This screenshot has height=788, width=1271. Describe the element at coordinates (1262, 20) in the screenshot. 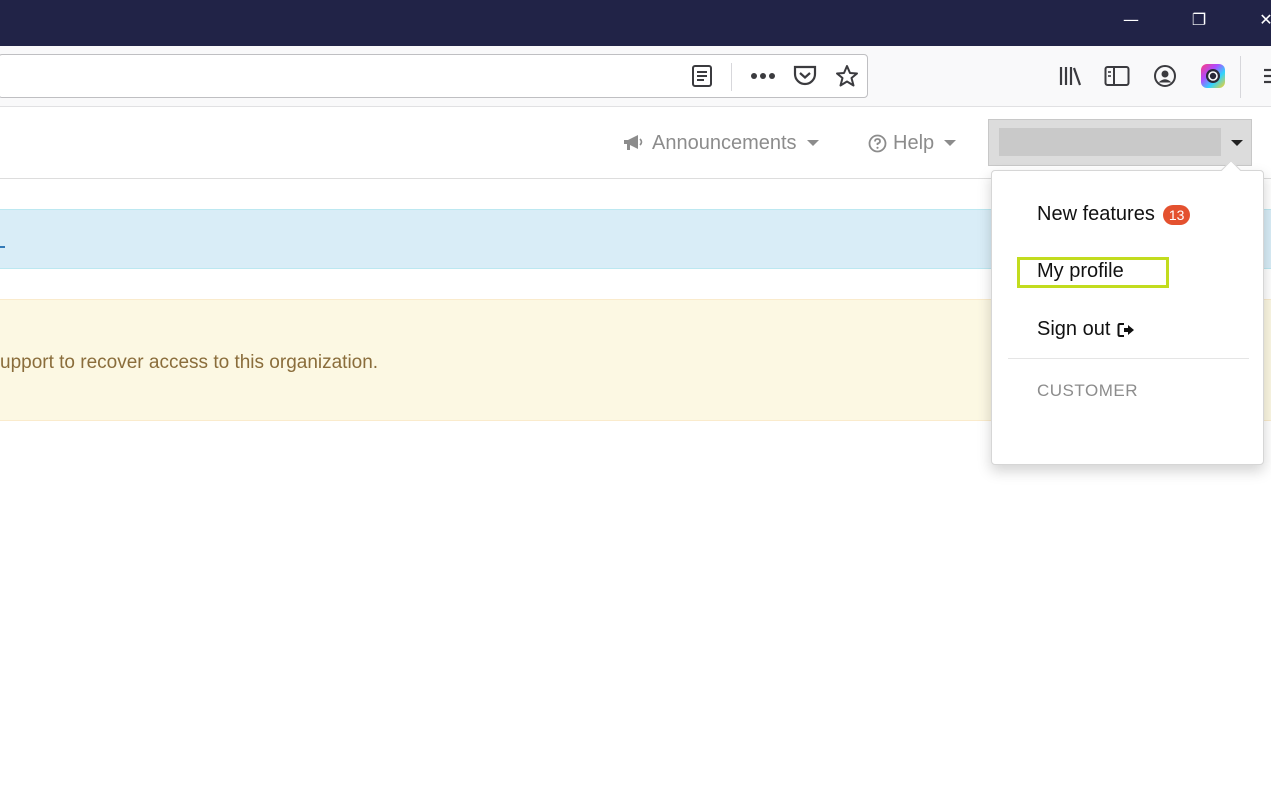

I see `close-window-button: ✕` at that location.